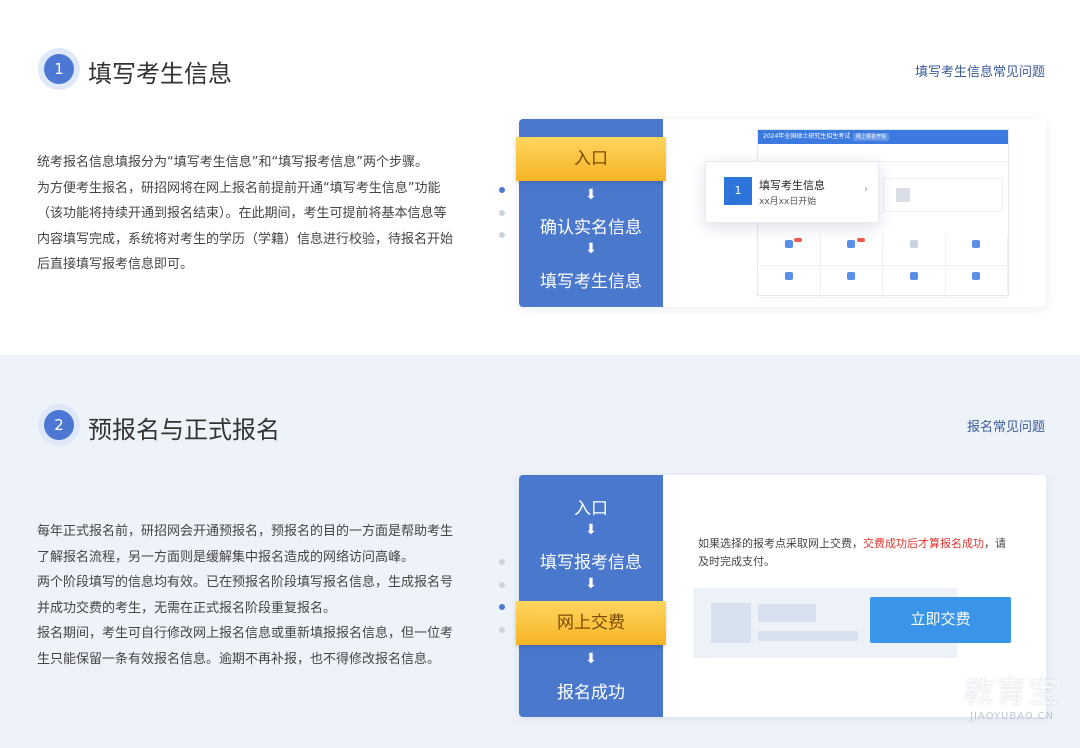 Image resolution: width=1080 pixels, height=748 pixels. Describe the element at coordinates (923, 543) in the screenshot. I see `notice-highlight: 交费成功后才算报名成功` at that location.